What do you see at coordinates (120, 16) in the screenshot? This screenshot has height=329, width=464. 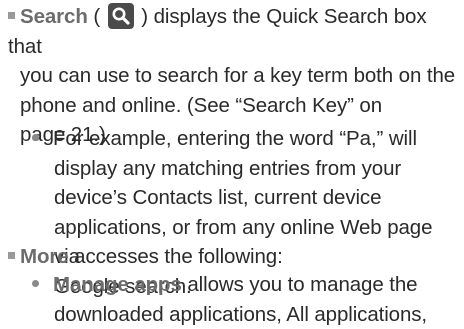 I see `search-icon` at bounding box center [120, 16].